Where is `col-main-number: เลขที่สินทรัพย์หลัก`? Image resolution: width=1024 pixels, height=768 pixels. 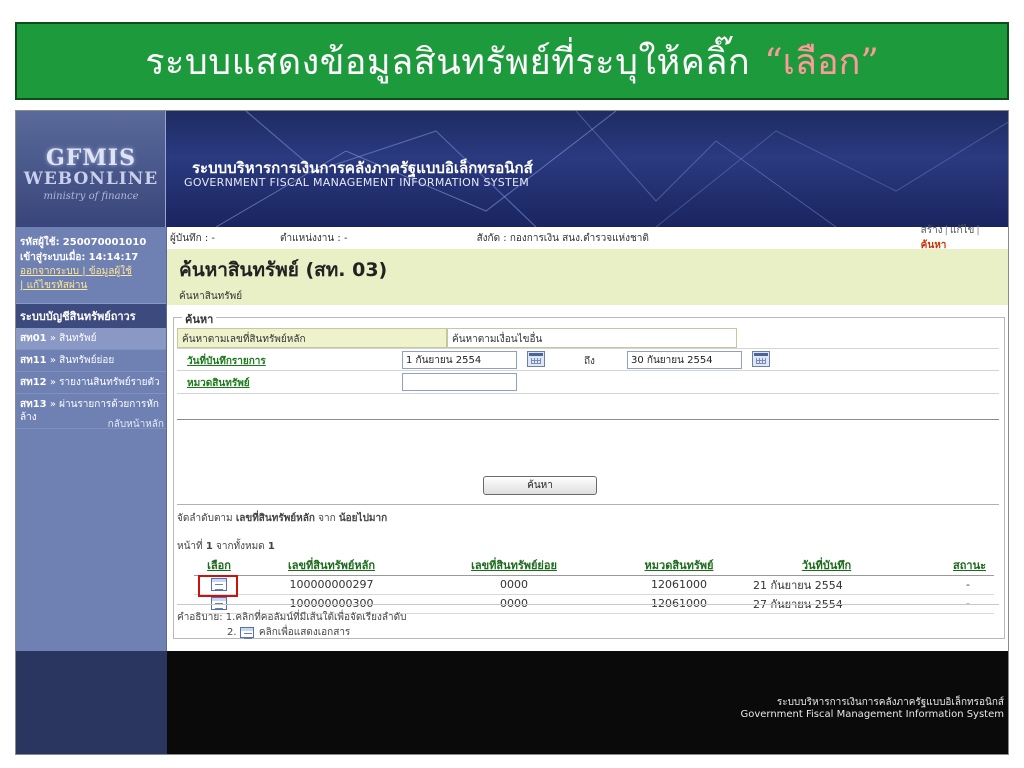
col-main-number: เลขที่สินทรัพย์หลัก is located at coordinates (331, 566).